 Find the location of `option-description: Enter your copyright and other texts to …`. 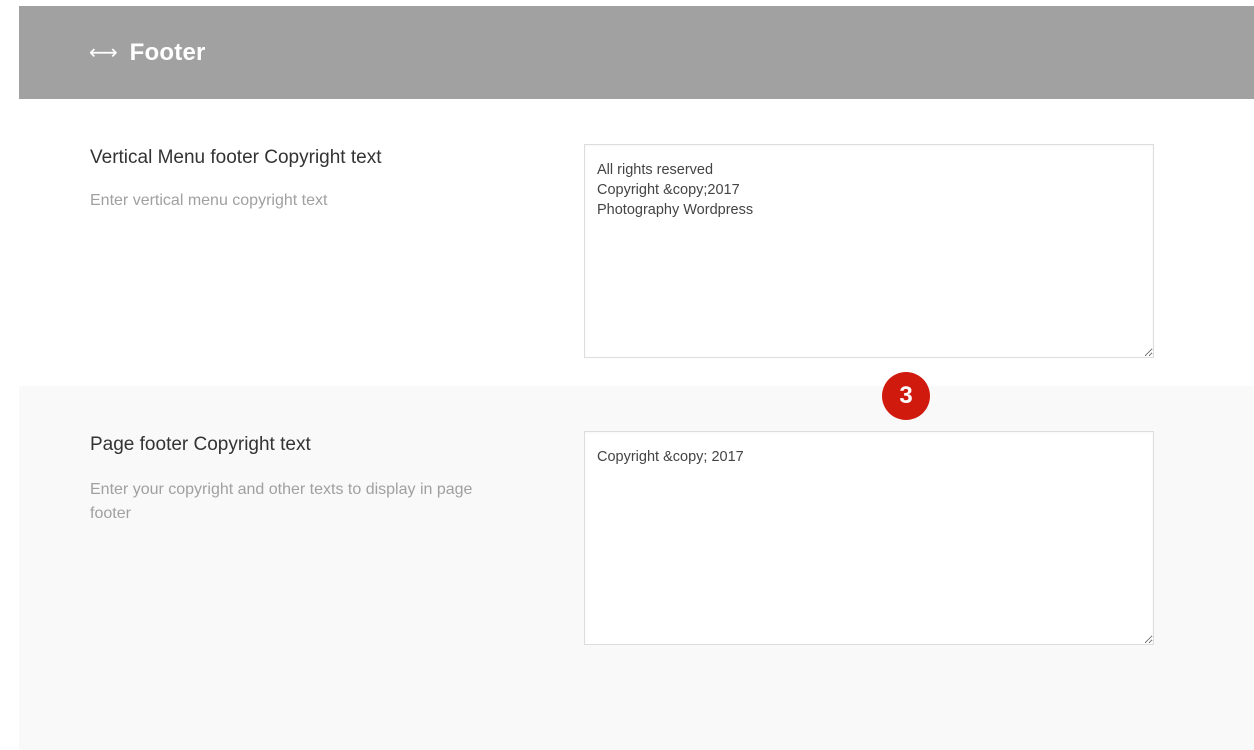

option-description: Enter your copyright and other texts to … is located at coordinates (281, 501).